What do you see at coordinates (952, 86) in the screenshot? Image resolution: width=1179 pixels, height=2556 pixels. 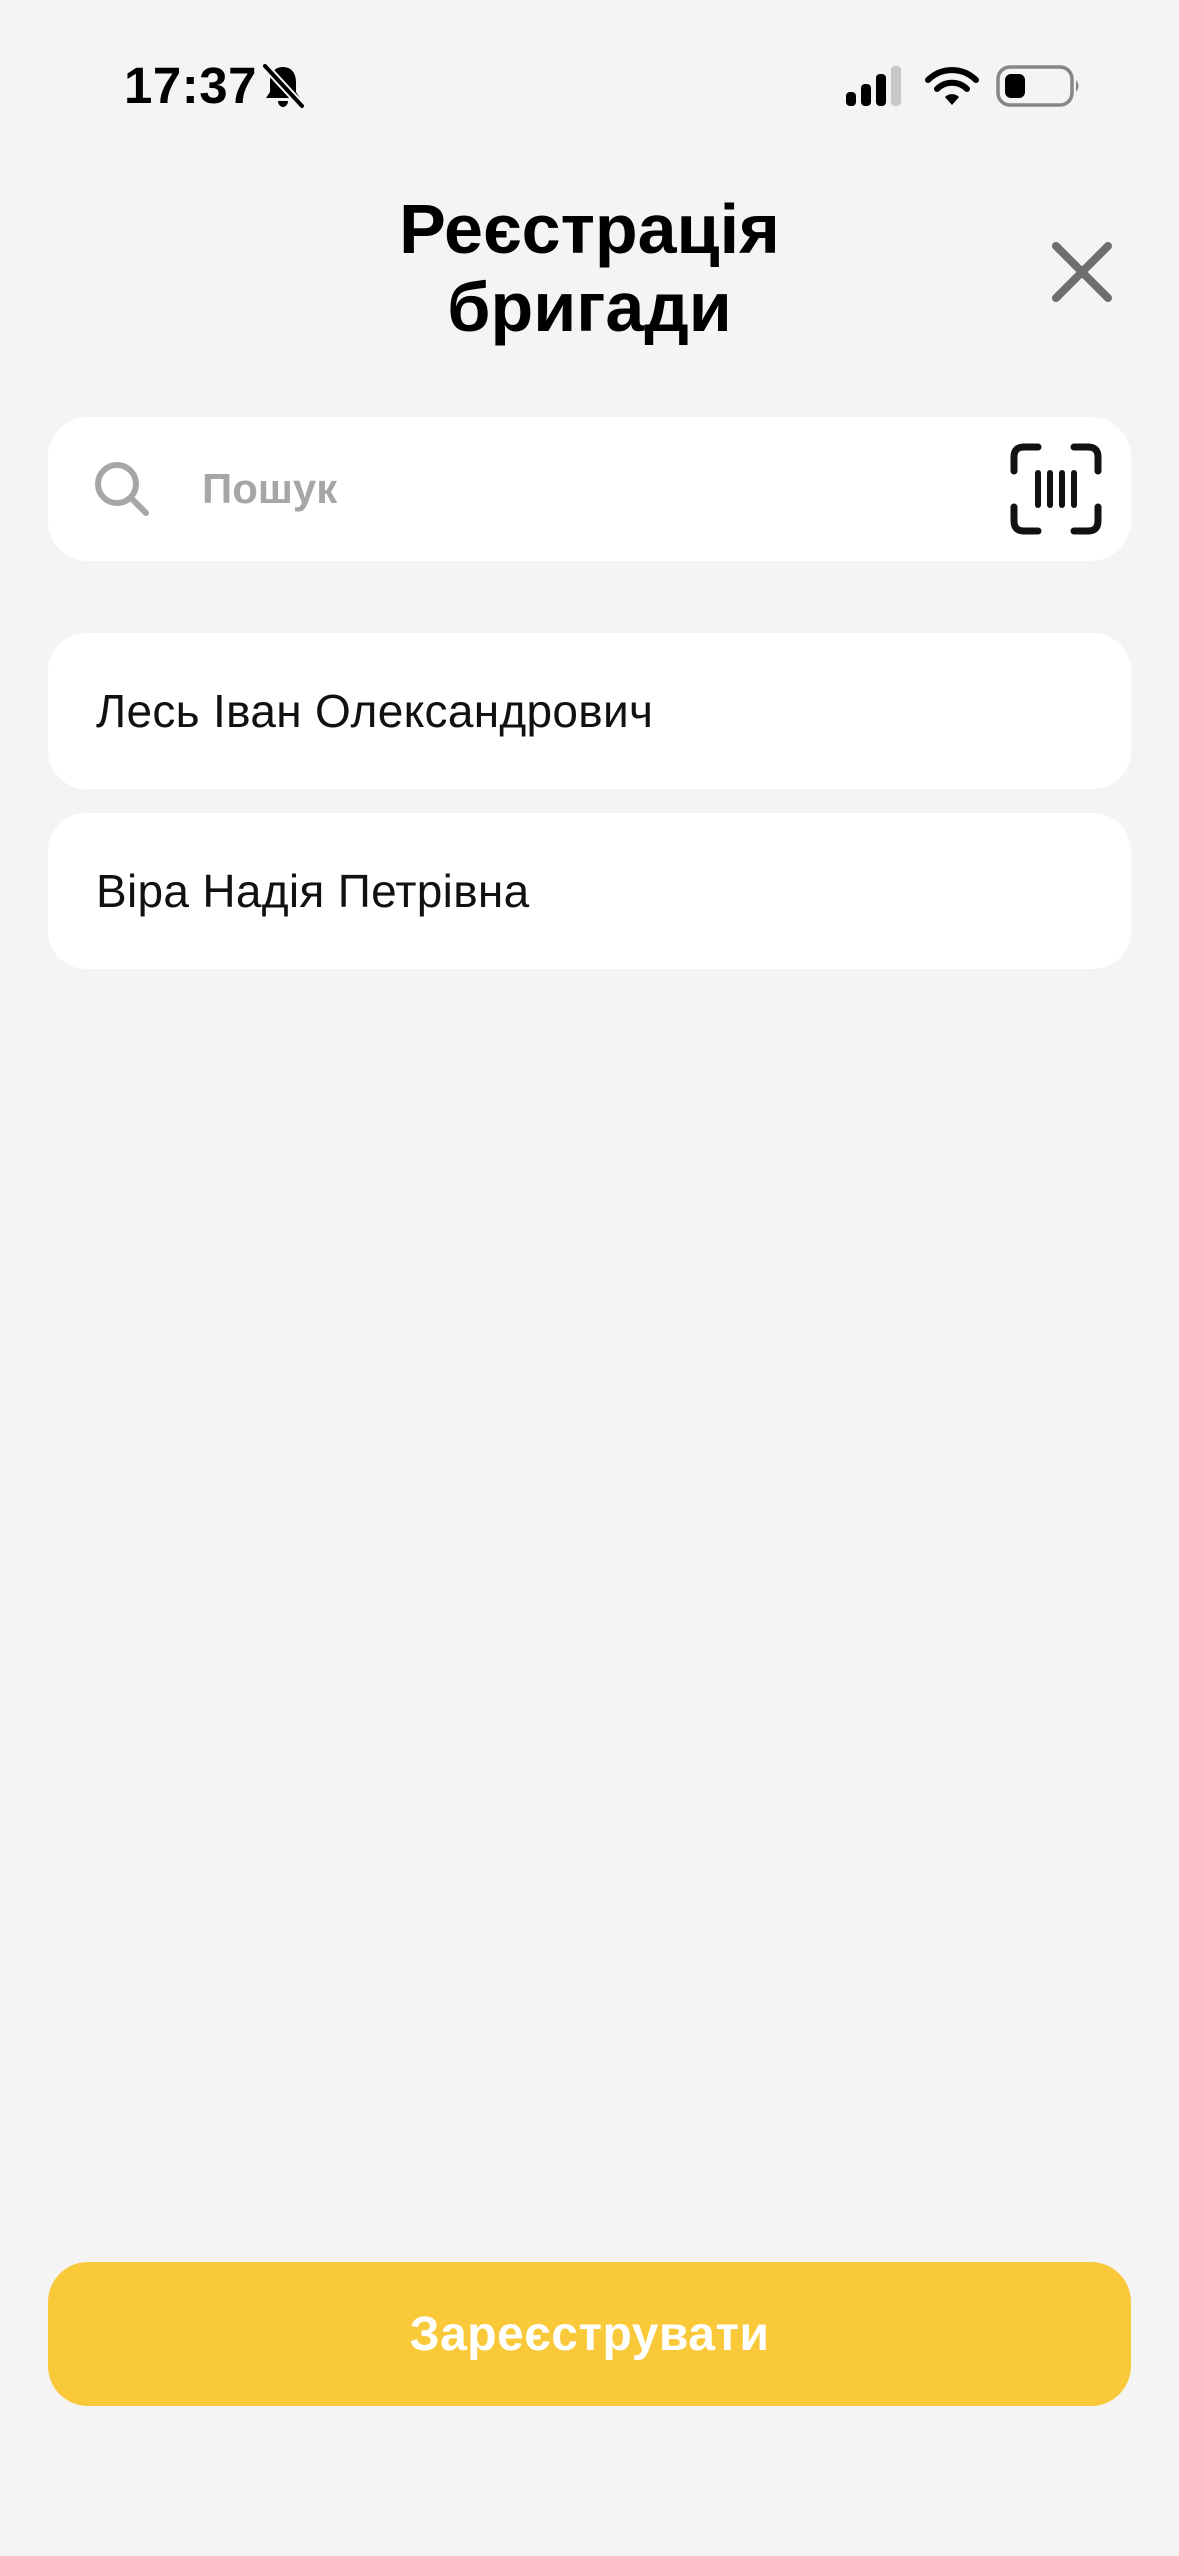 I see `wifi-icon` at bounding box center [952, 86].